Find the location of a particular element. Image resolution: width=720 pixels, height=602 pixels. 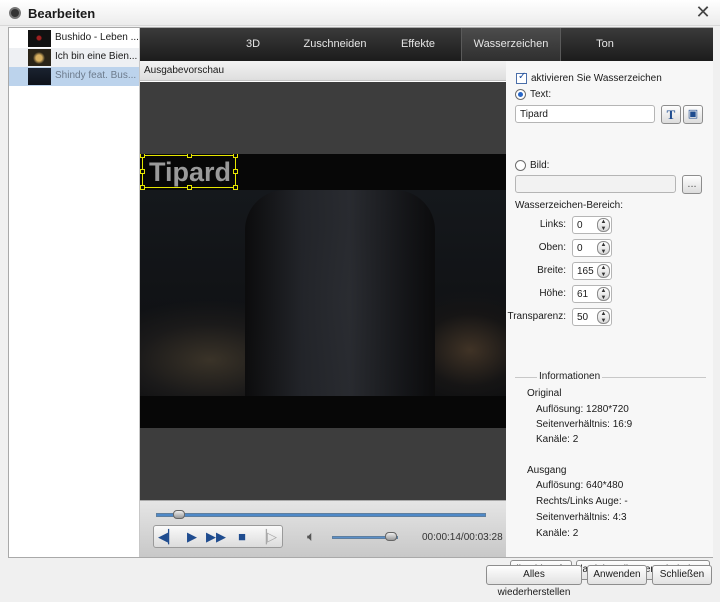

stop-icon: ■ is located at coordinates (242, 536).